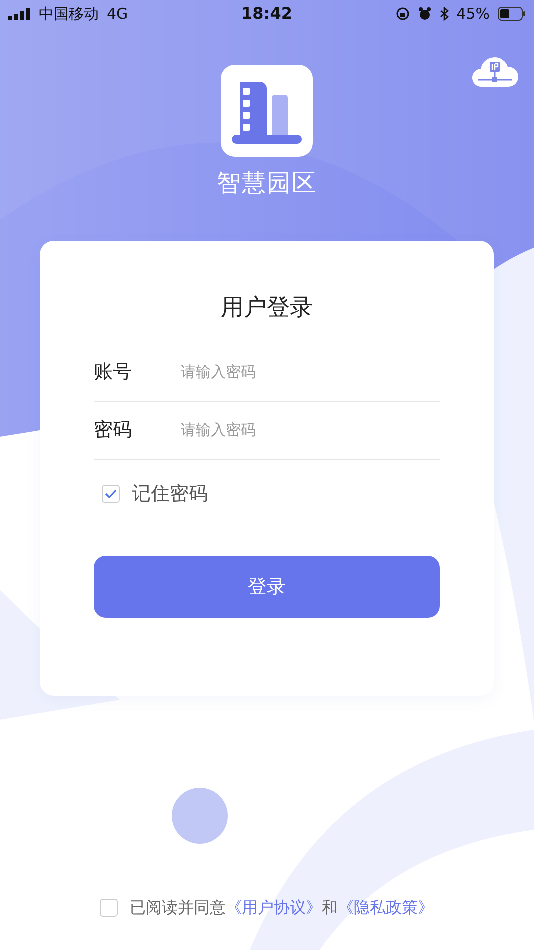 This screenshot has width=534, height=950. Describe the element at coordinates (512, 14) in the screenshot. I see `battery-icon` at that location.